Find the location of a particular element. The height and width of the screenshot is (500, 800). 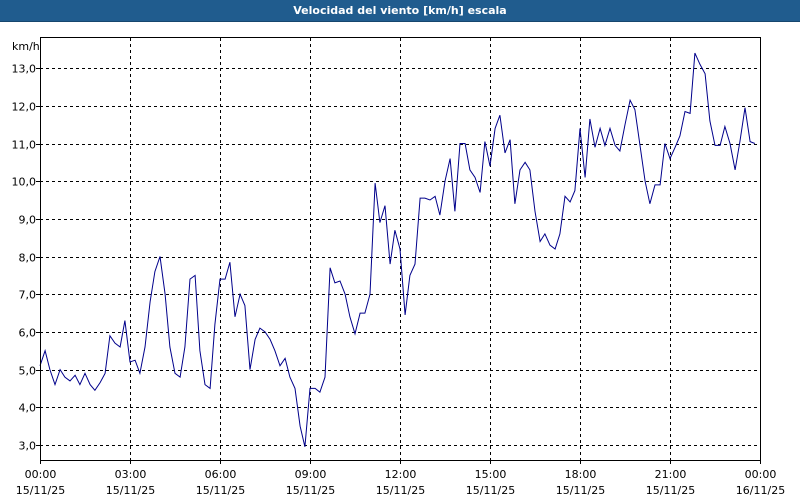

y-tick-label: 13,0 is located at coordinates (24, 69).